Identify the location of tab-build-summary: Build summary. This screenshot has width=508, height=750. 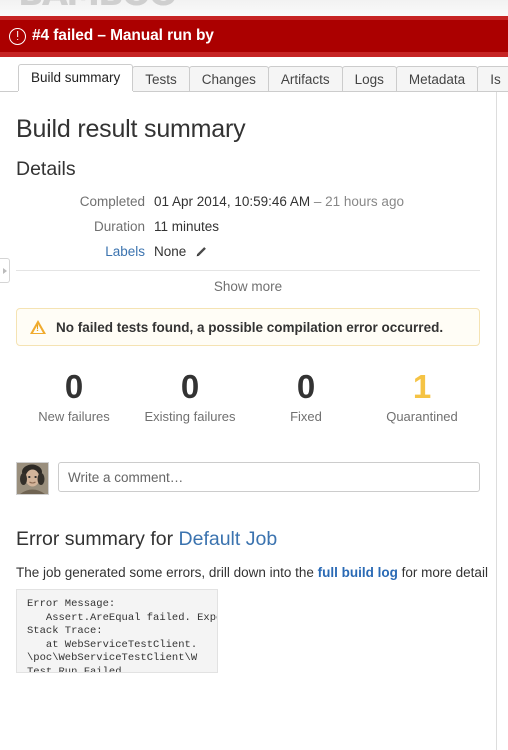
(76, 77).